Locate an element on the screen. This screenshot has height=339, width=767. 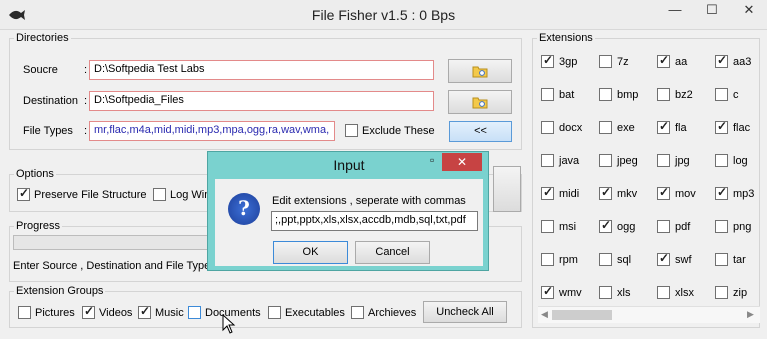
group-documents-box is located at coordinates (194, 312).